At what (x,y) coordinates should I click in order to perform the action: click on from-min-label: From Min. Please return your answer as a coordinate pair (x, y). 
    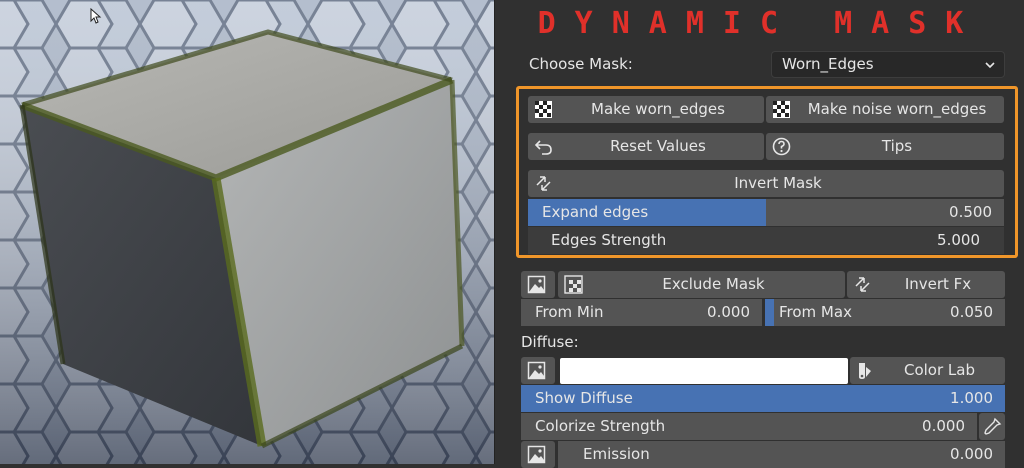
    Looking at the image, I should click on (569, 312).